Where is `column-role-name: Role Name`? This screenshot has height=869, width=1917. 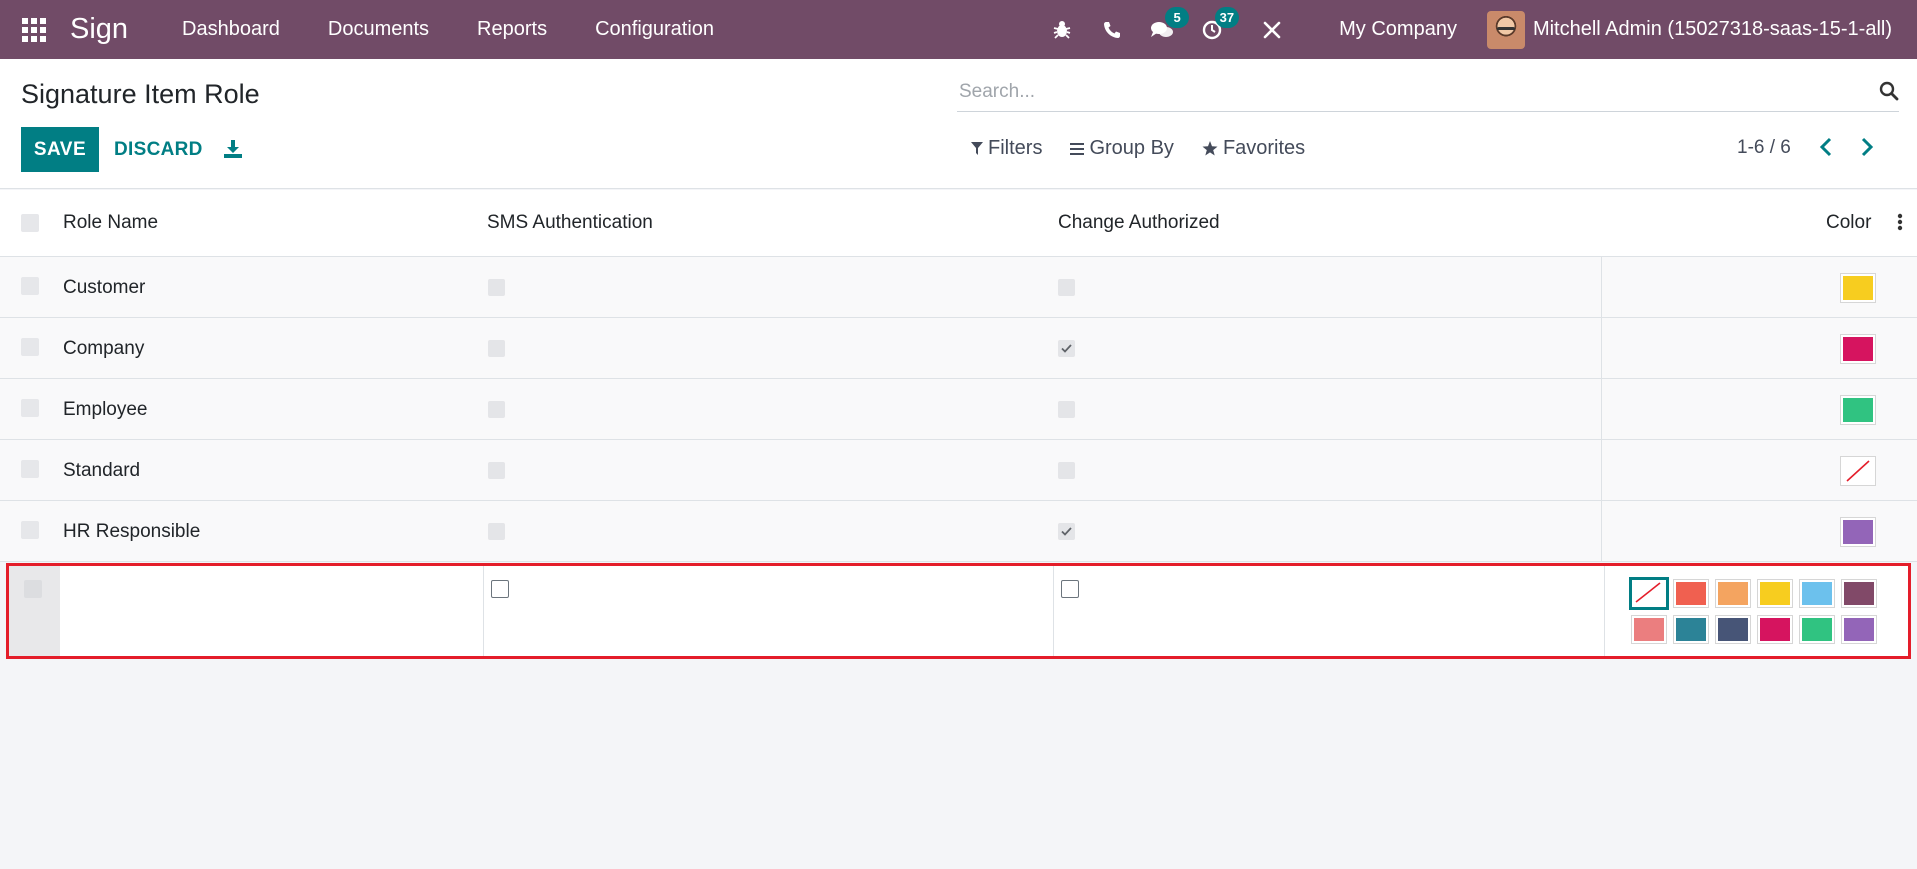 column-role-name: Role Name is located at coordinates (110, 223).